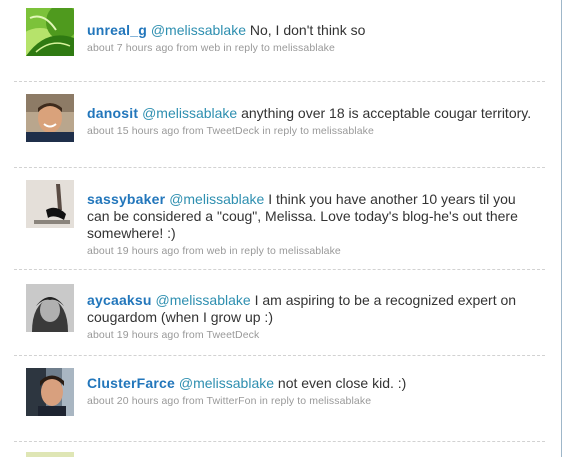  I want to click on timestamp-link: about 15 hours ago, so click(133, 131).